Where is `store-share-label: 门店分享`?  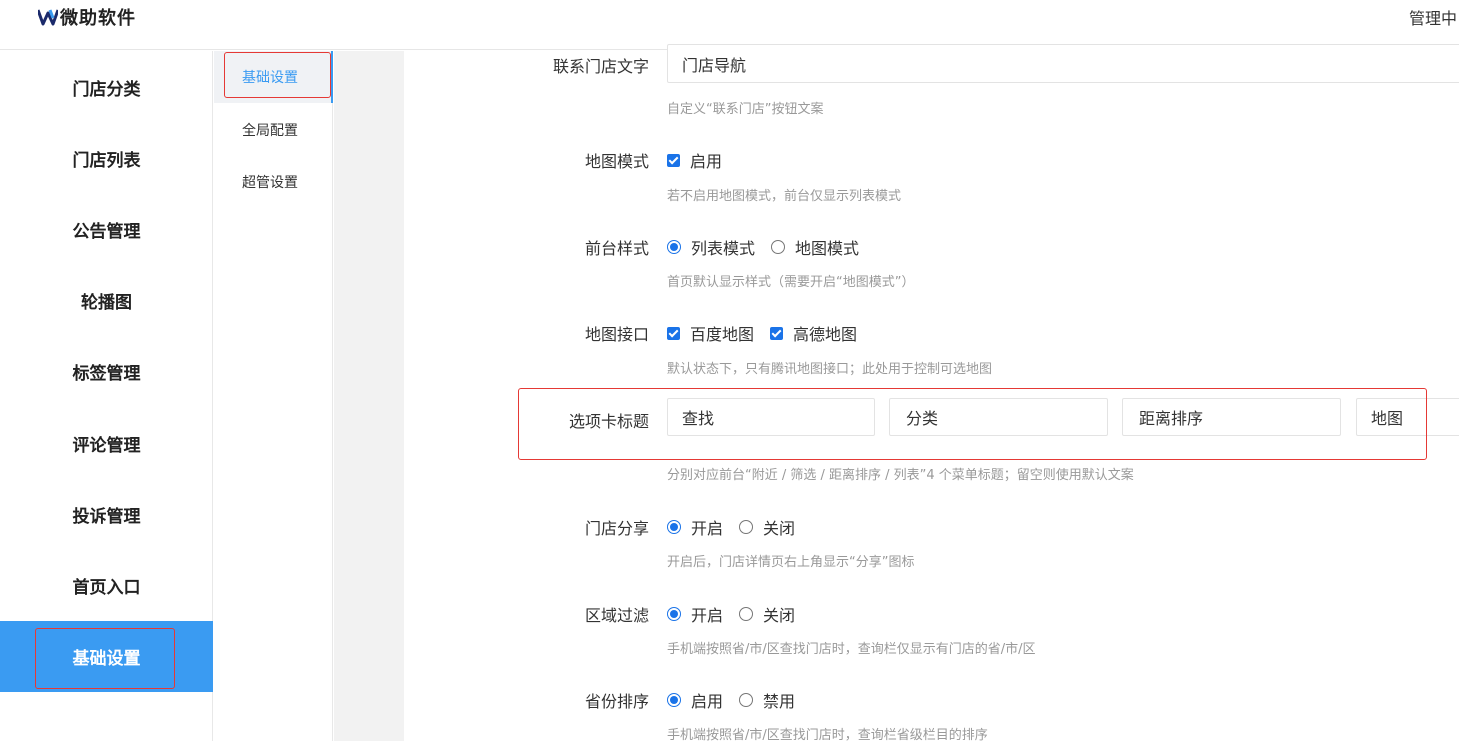 store-share-label: 门店分享 is located at coordinates (616, 528).